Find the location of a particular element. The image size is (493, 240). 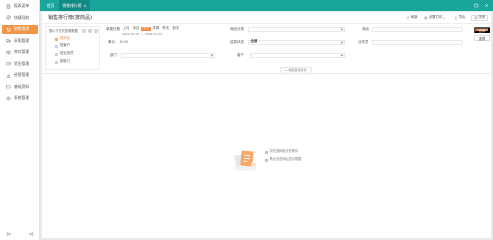

product-input is located at coordinates (417, 29).